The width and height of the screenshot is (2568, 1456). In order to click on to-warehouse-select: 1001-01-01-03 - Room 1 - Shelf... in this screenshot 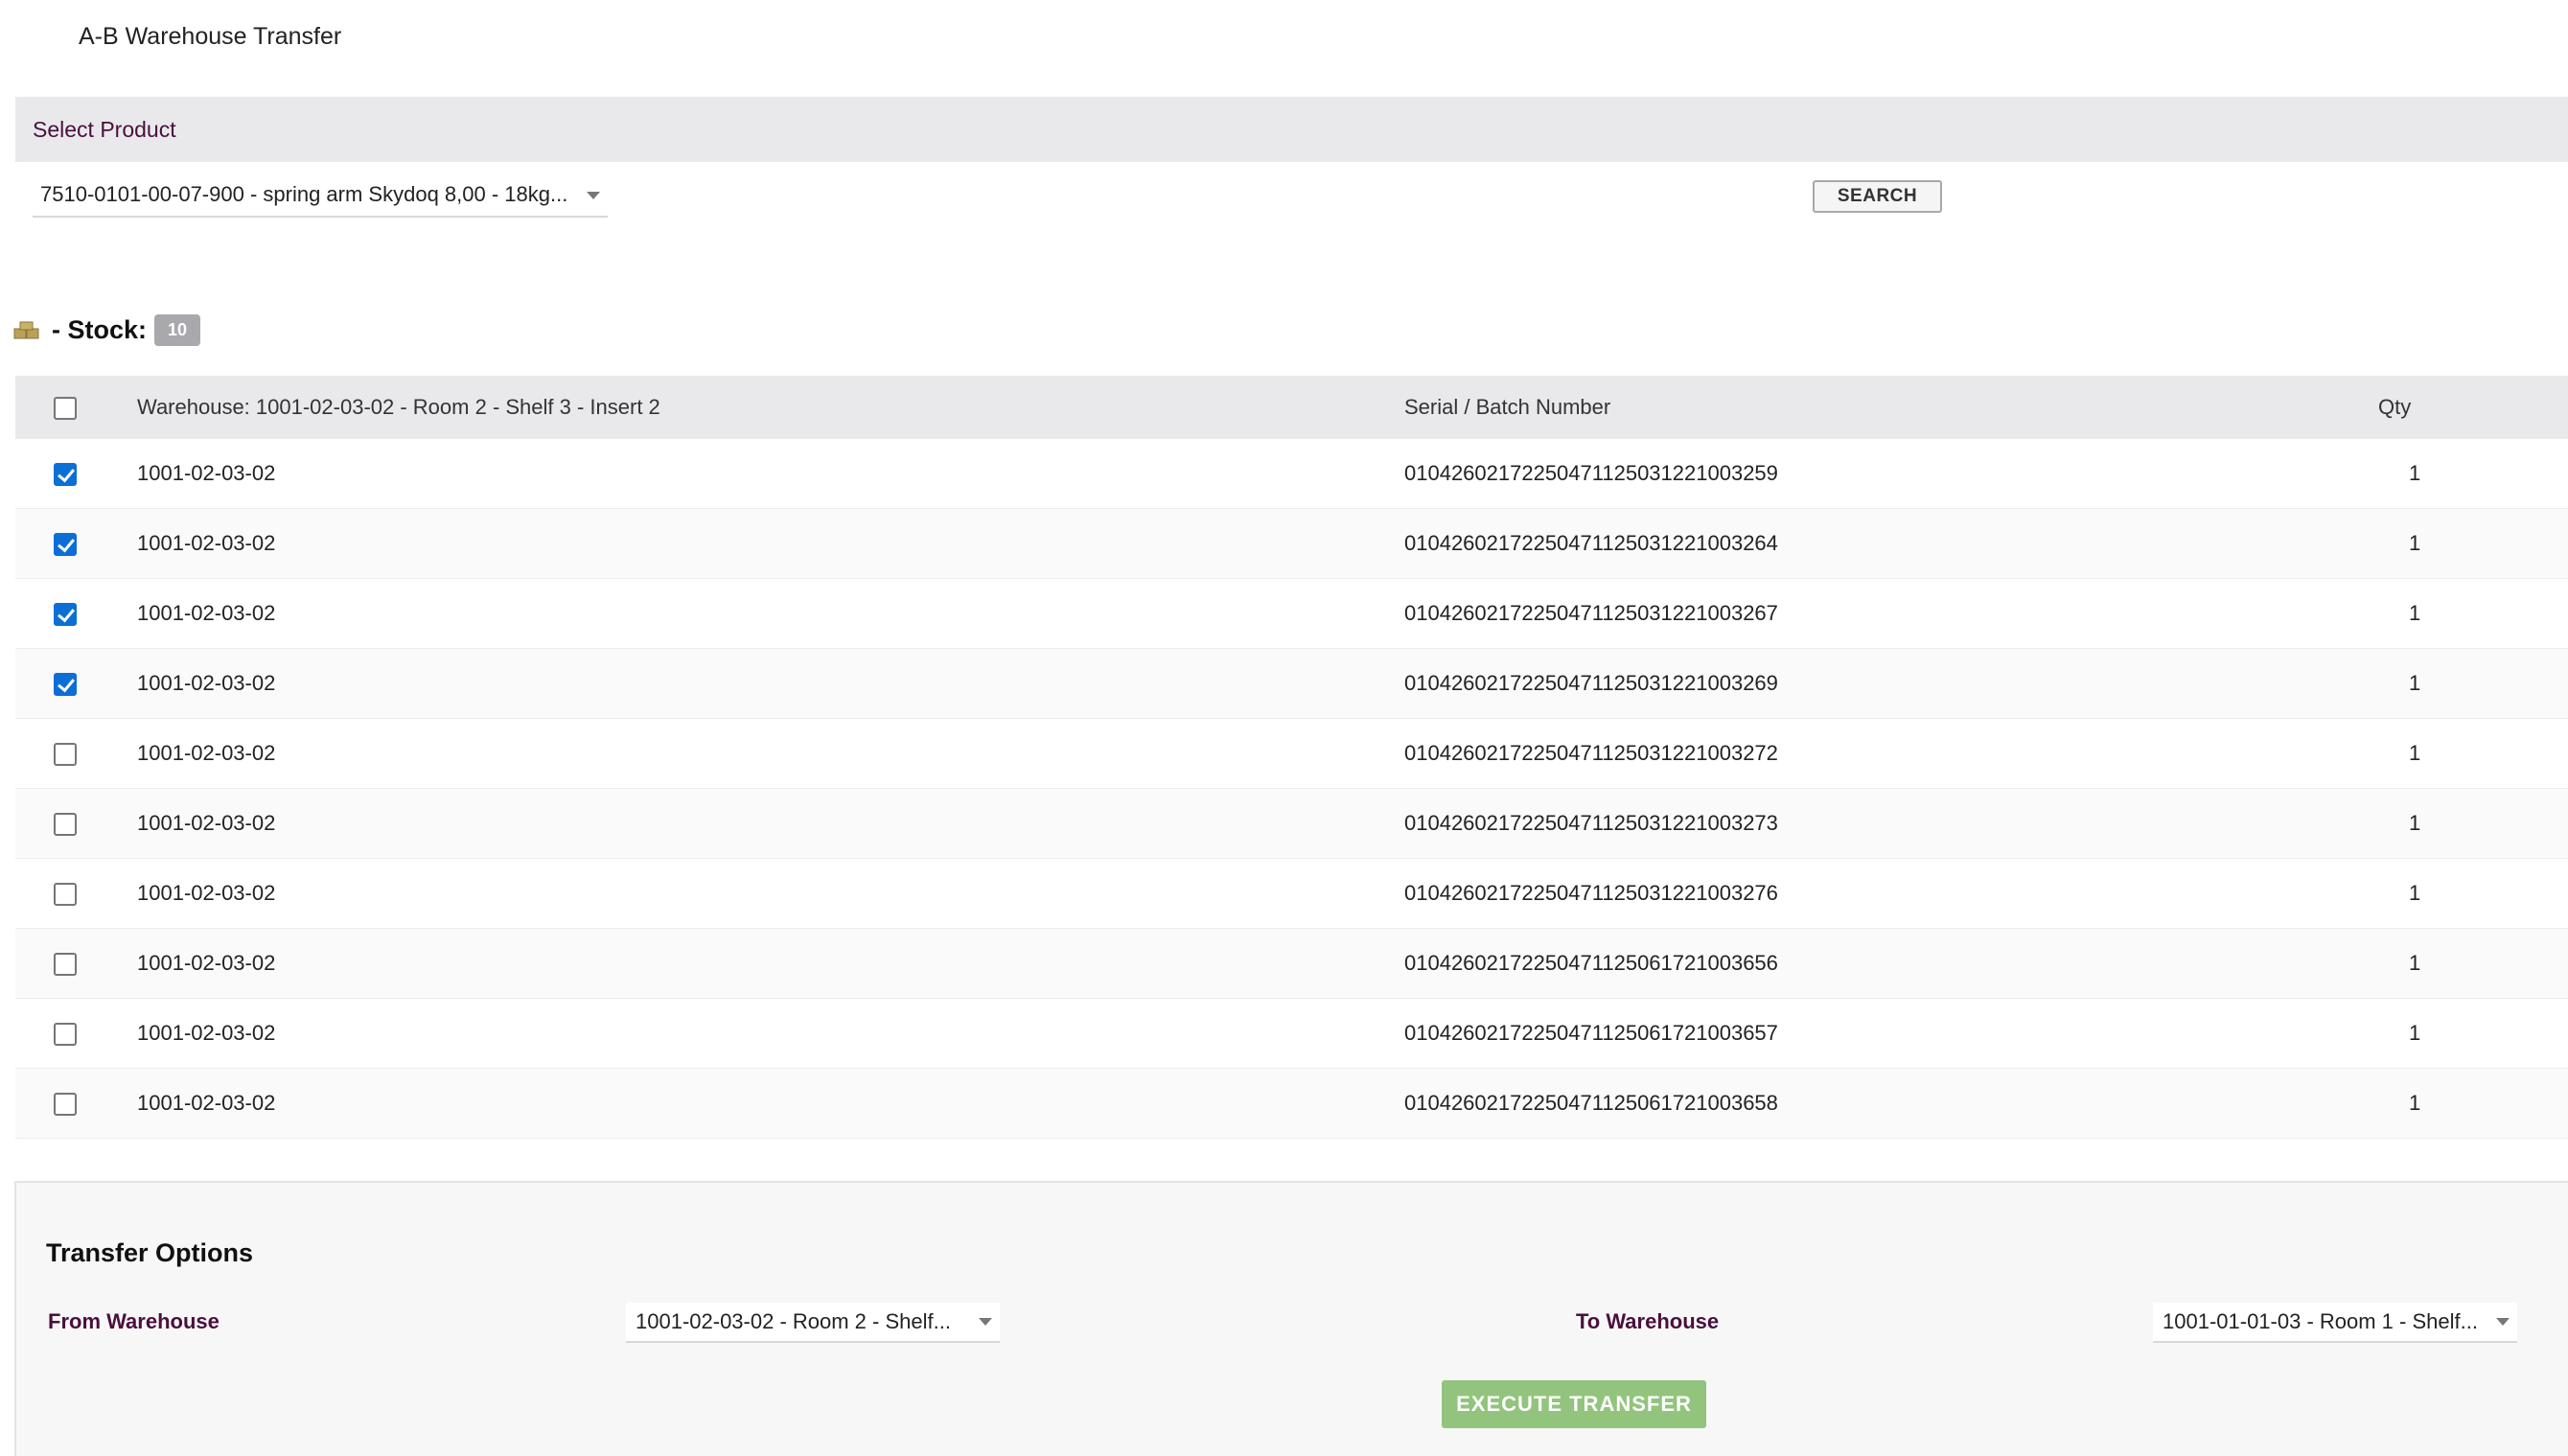, I will do `click(2335, 1323)`.